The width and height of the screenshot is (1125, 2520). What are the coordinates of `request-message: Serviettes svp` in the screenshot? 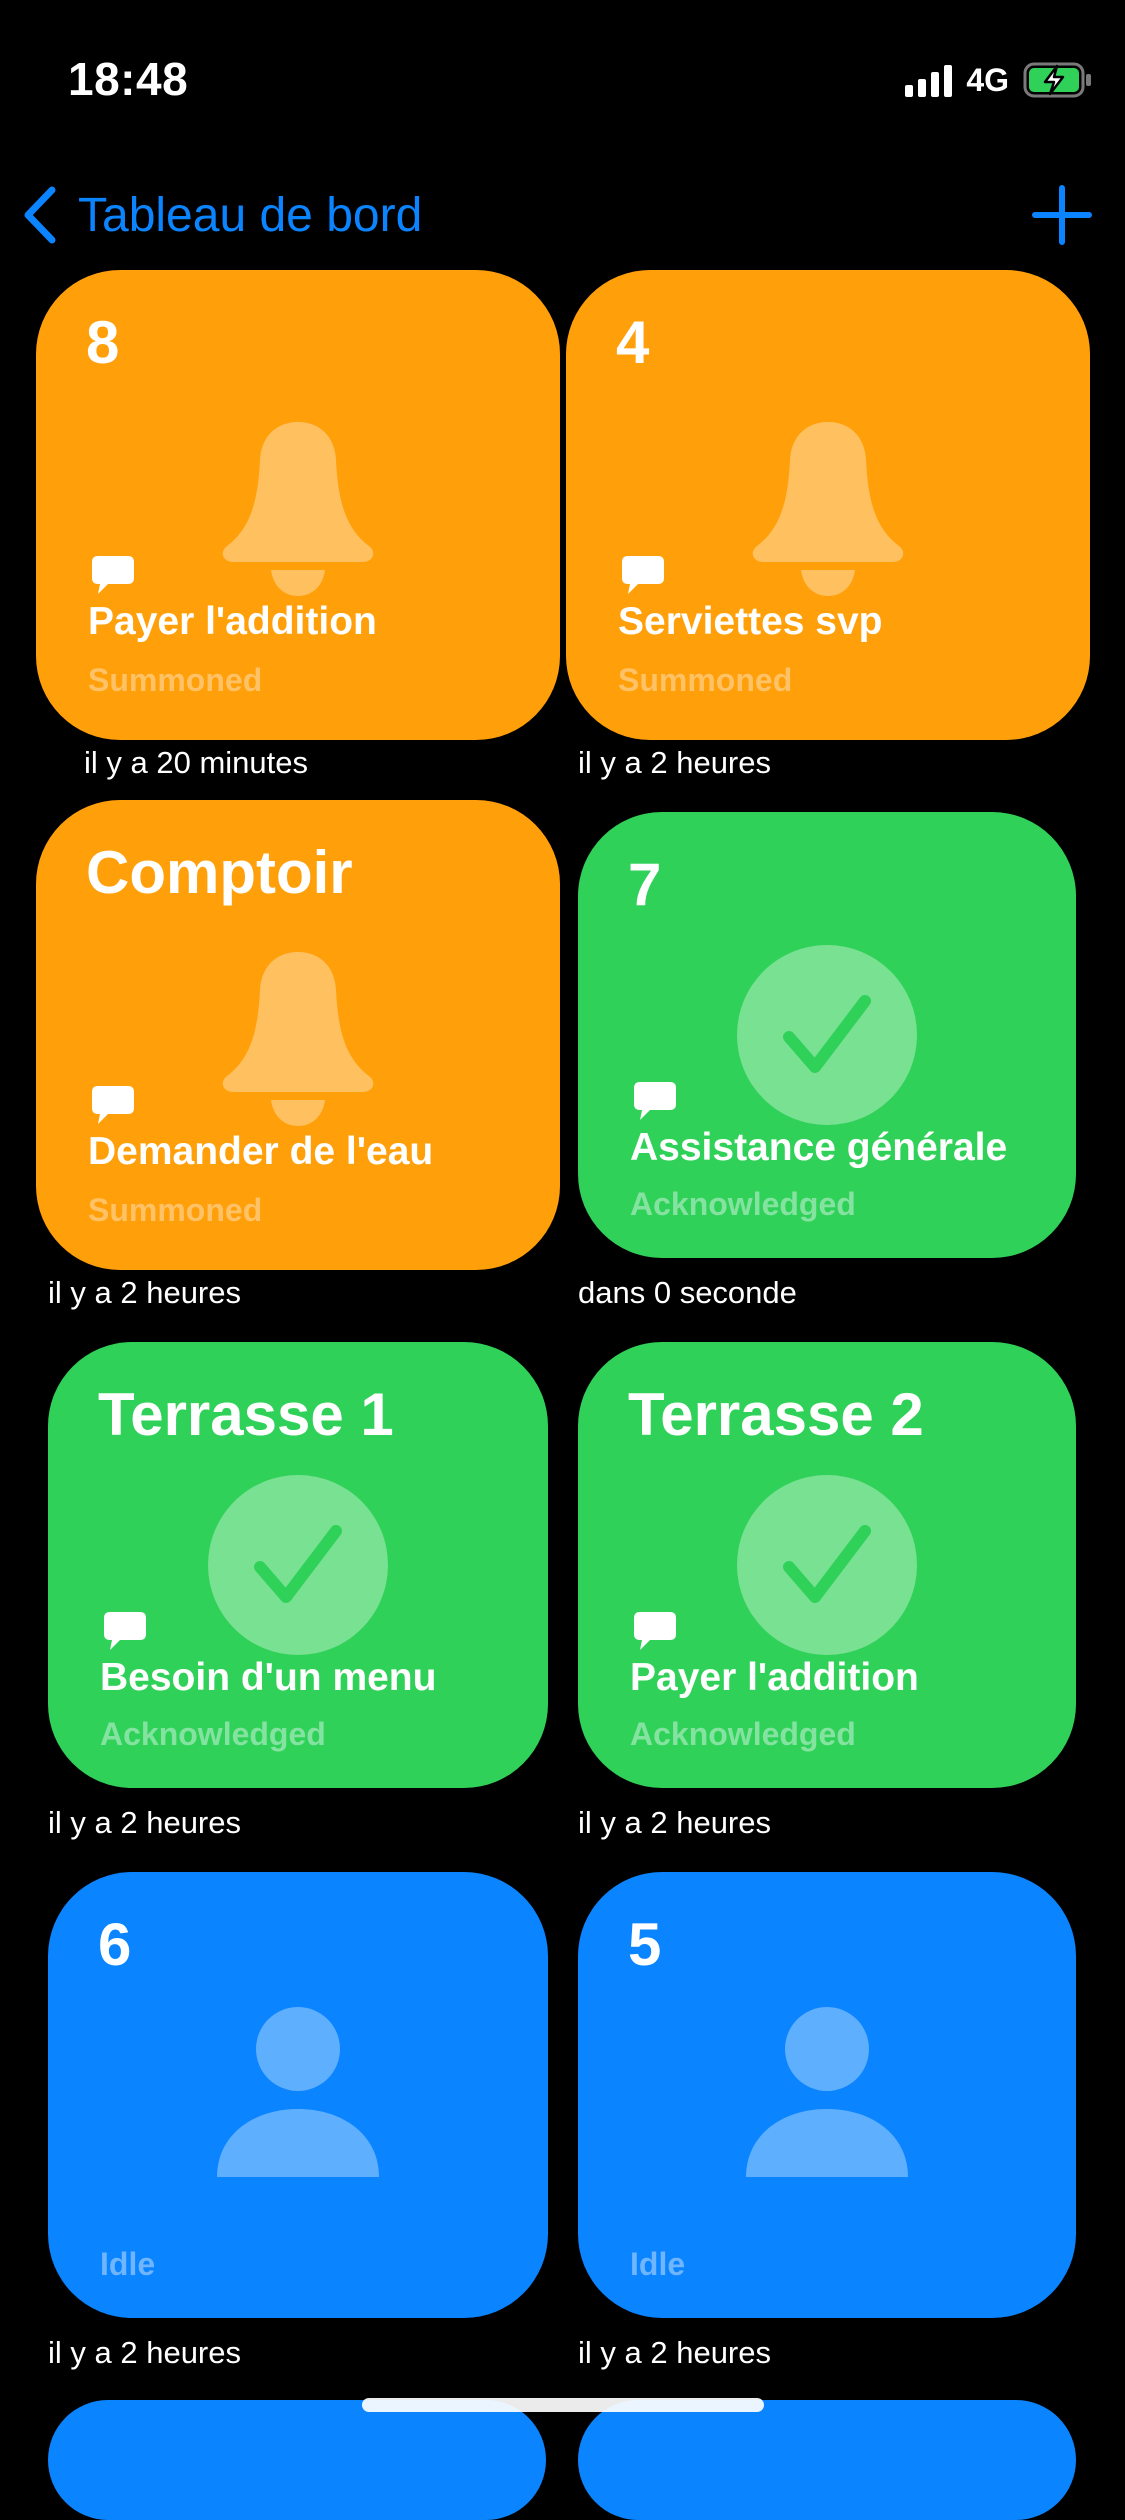 It's located at (750, 621).